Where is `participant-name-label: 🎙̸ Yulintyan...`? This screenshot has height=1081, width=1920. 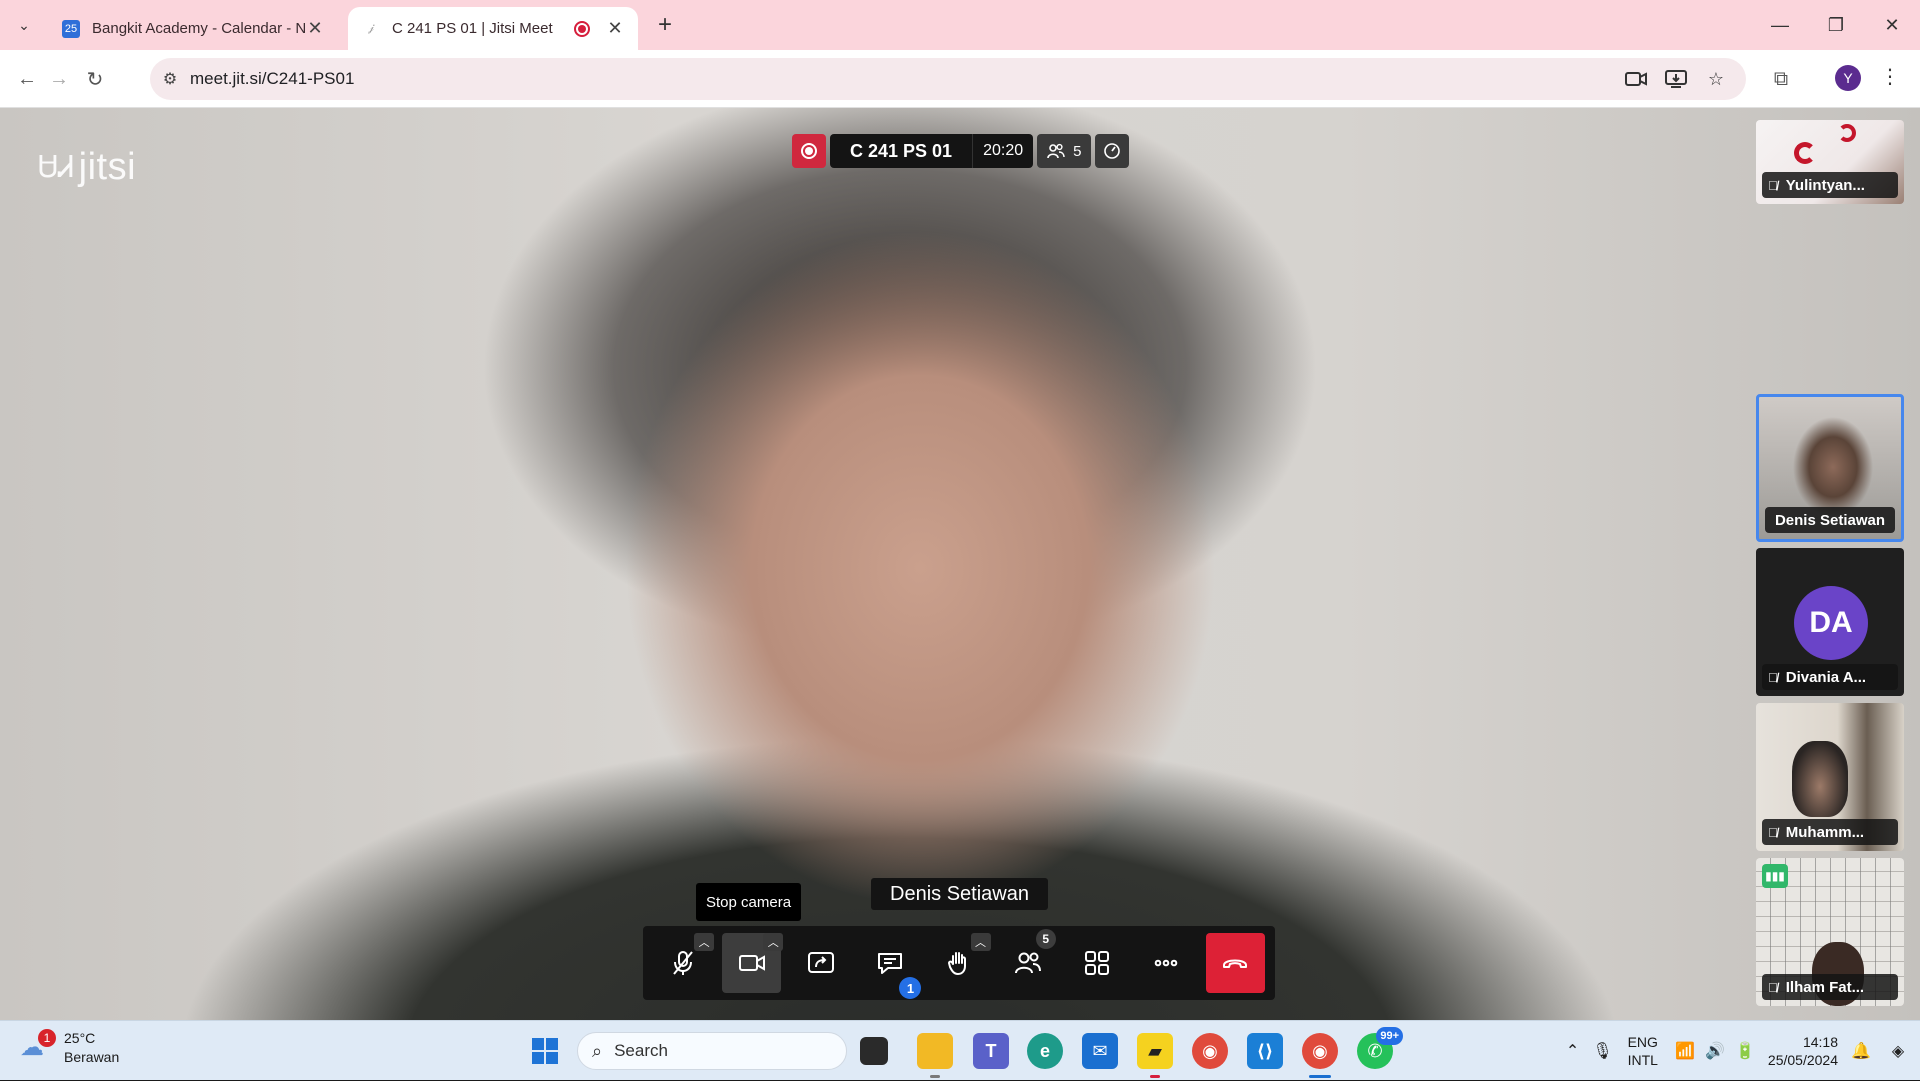
participant-name-label: 🎙̸ Yulintyan... is located at coordinates (1830, 185).